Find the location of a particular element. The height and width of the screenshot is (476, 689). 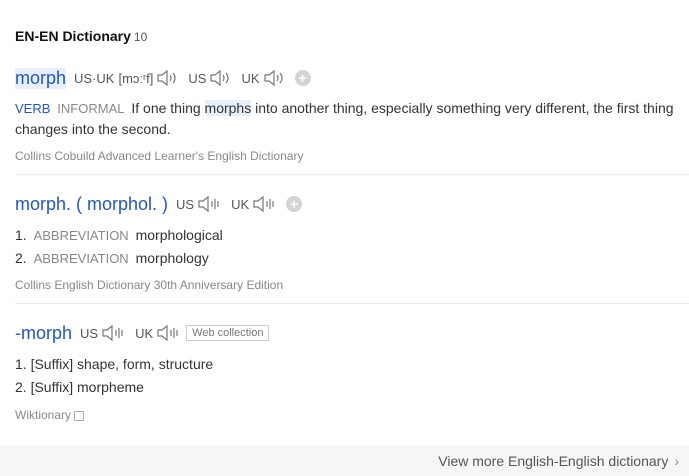

headword: morph. ( morphol. ) is located at coordinates (91, 204).